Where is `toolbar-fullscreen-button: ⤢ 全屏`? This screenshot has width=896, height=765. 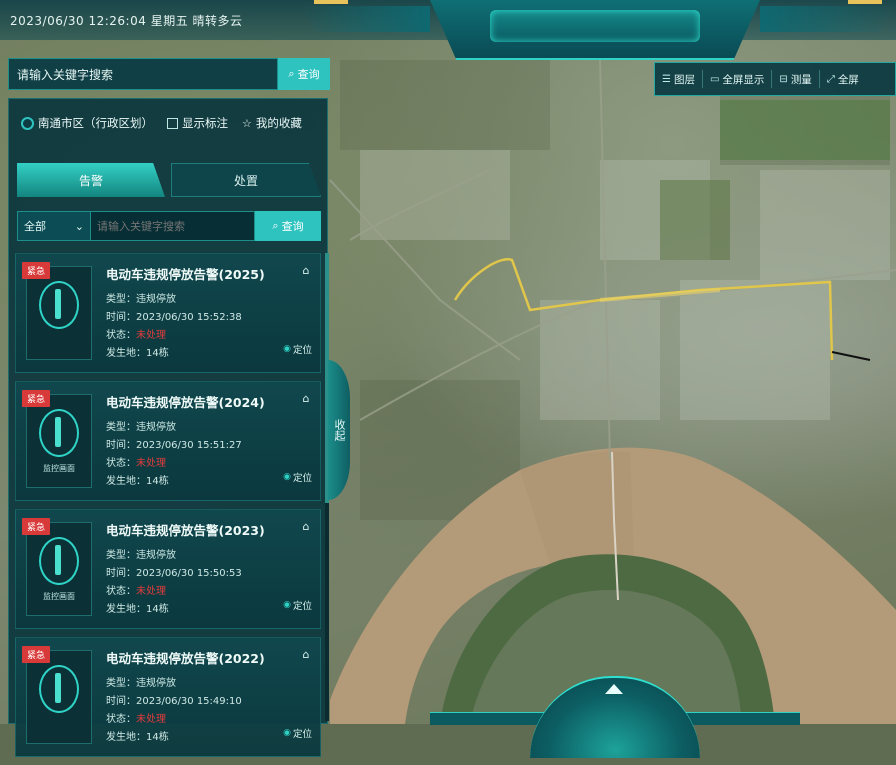 toolbar-fullscreen-button: ⤢ 全屏 is located at coordinates (843, 79).